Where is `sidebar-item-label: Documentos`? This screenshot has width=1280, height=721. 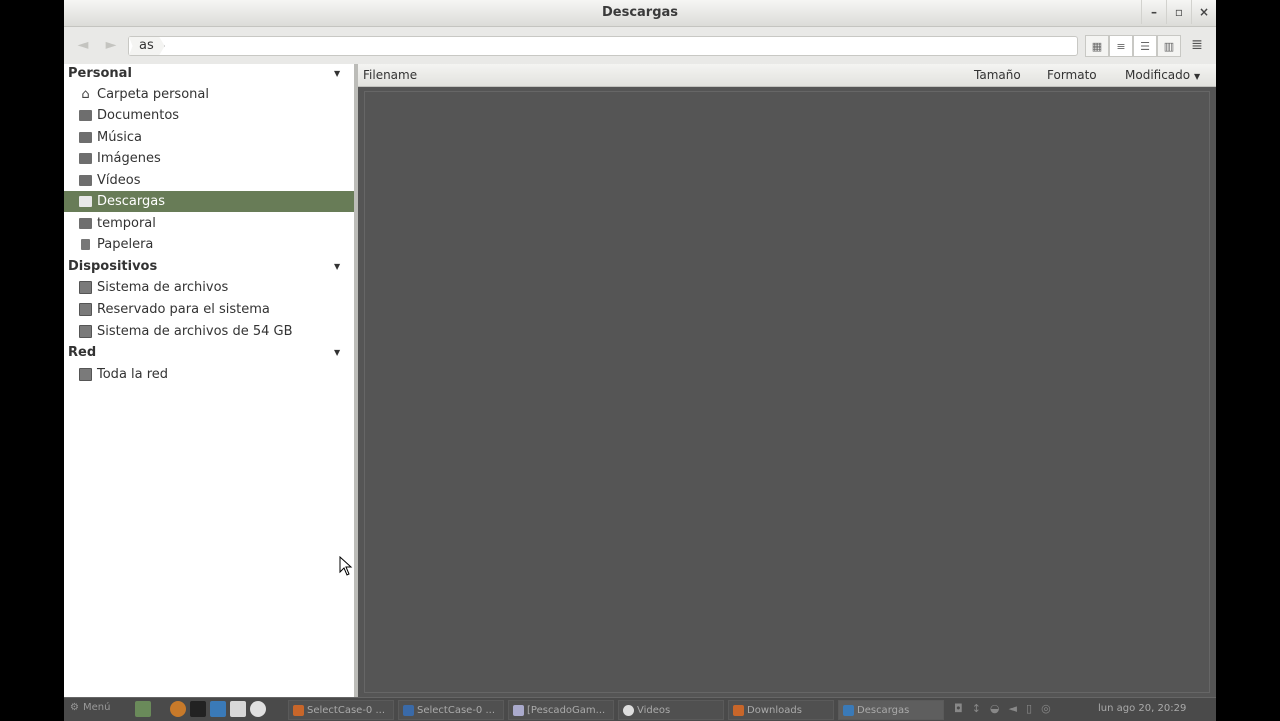 sidebar-item-label: Documentos is located at coordinates (138, 115).